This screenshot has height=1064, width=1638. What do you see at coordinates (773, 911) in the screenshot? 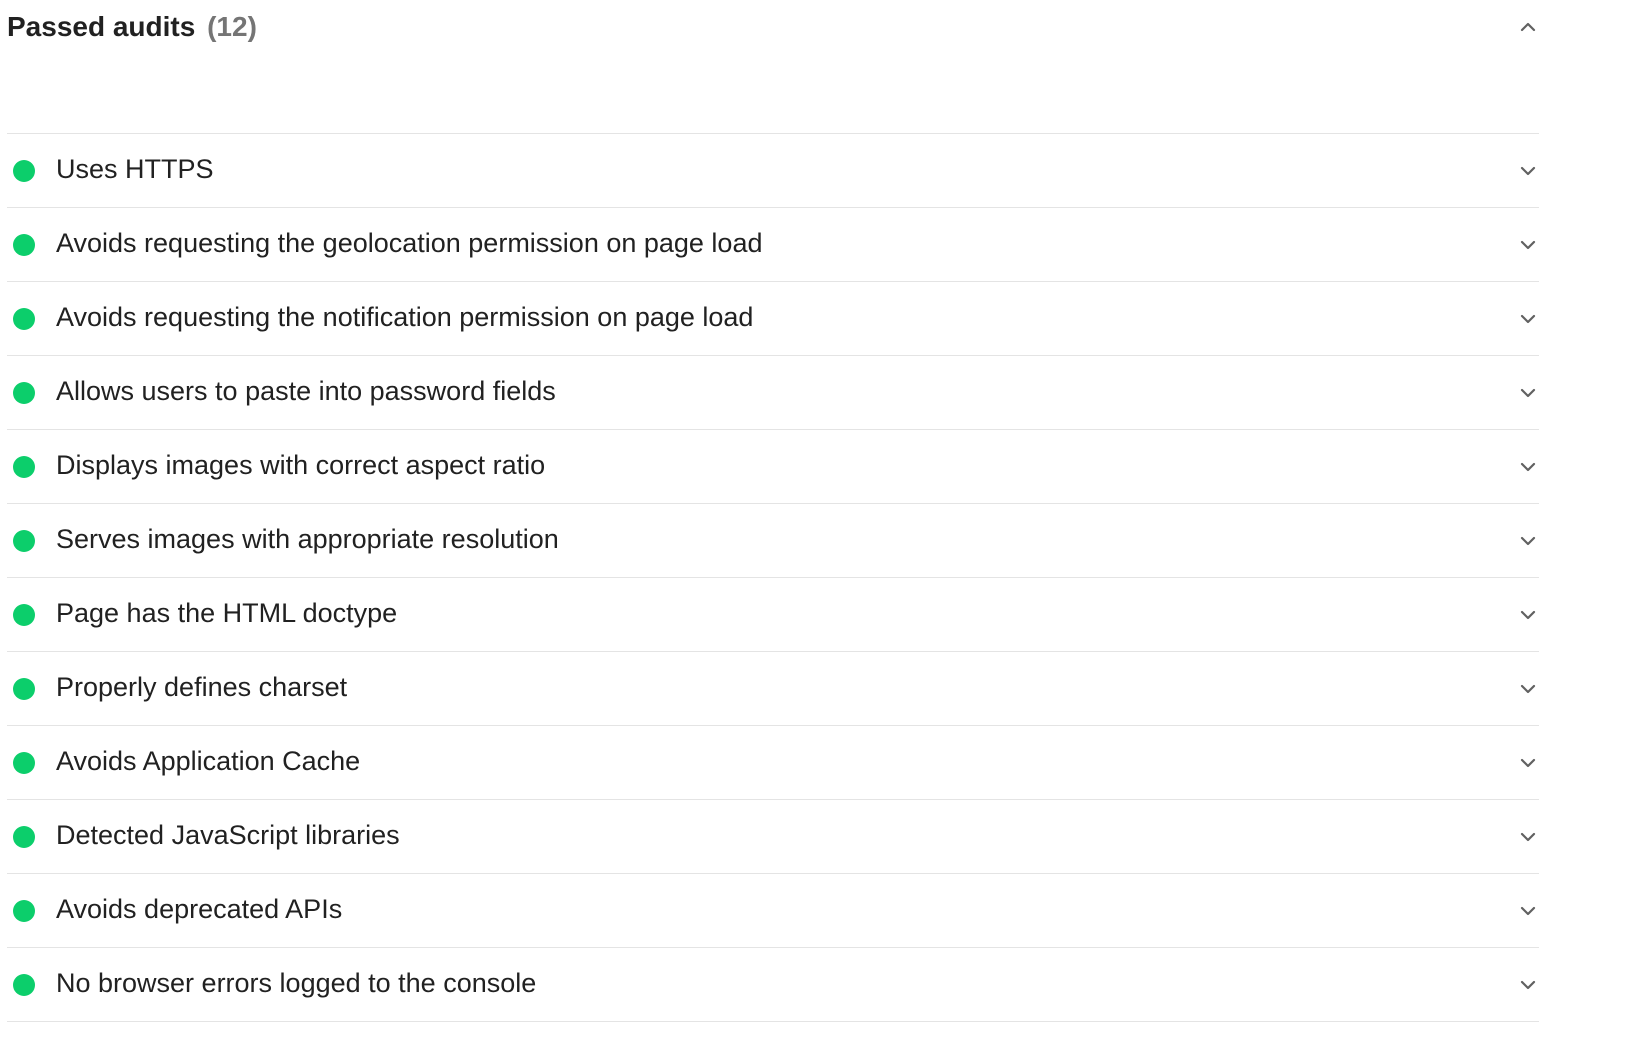
I see `audit-row: Avoids deprecated APIs` at bounding box center [773, 911].